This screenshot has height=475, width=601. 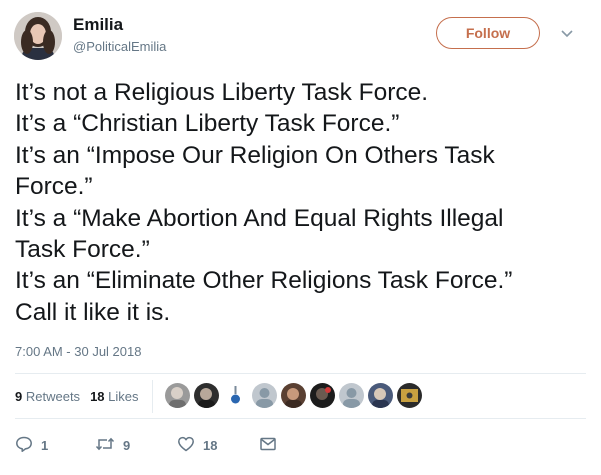 I want to click on stats-divider, so click(x=152, y=396).